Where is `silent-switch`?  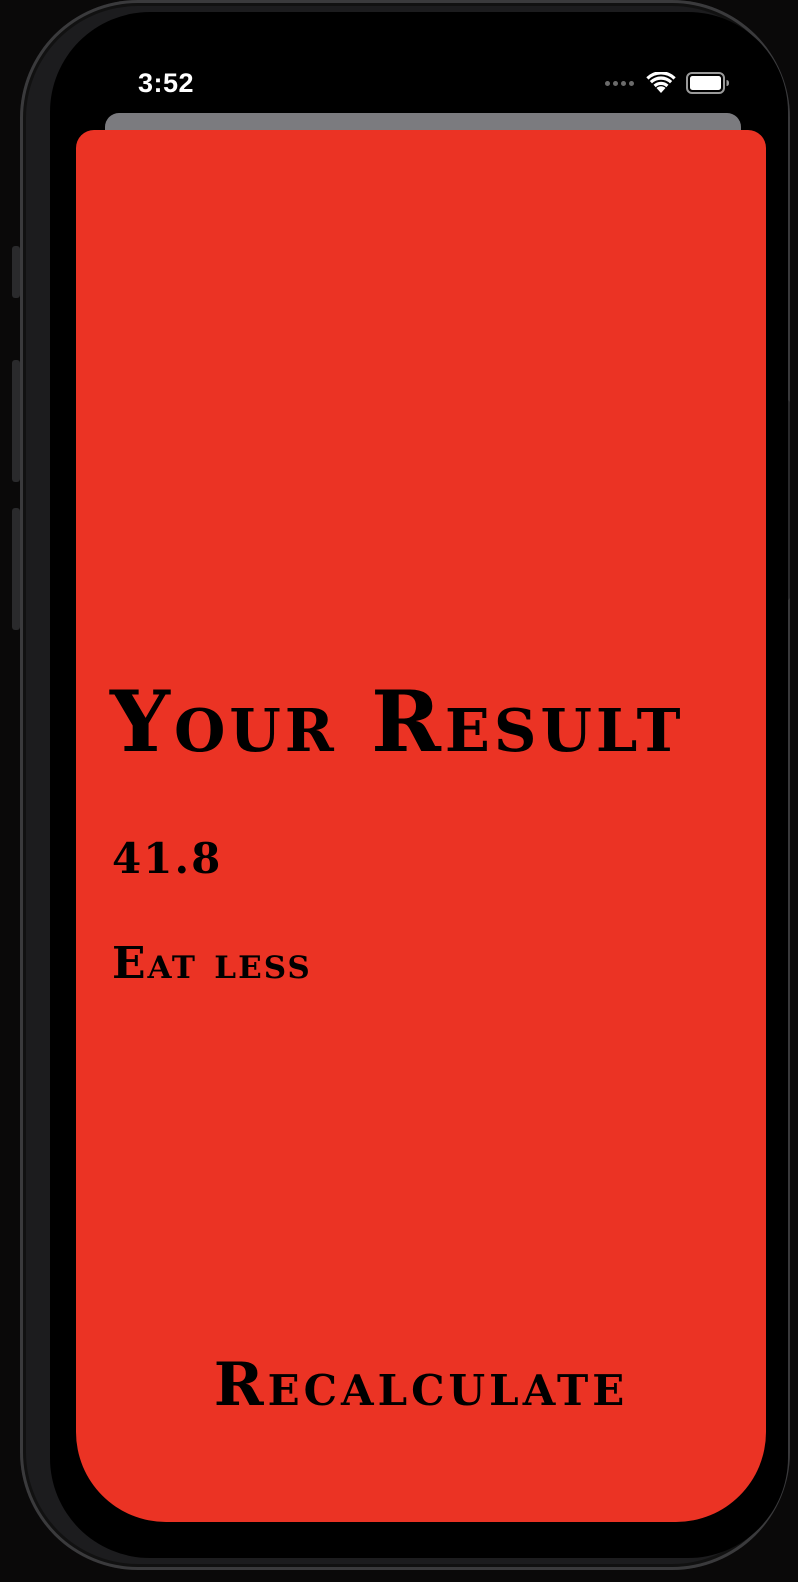 silent-switch is located at coordinates (16, 272).